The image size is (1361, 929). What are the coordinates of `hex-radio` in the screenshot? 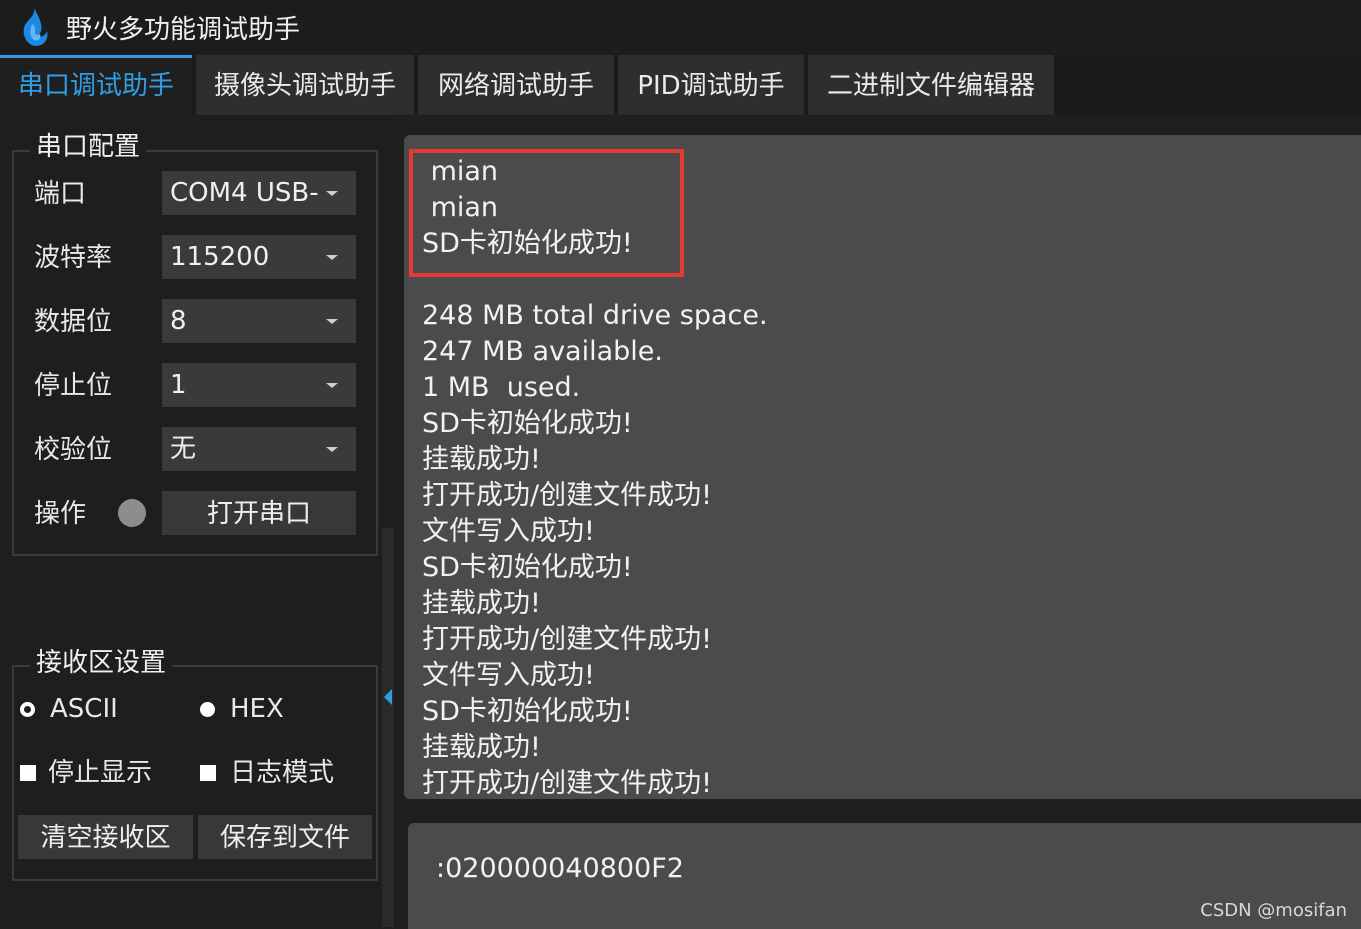 It's located at (207, 709).